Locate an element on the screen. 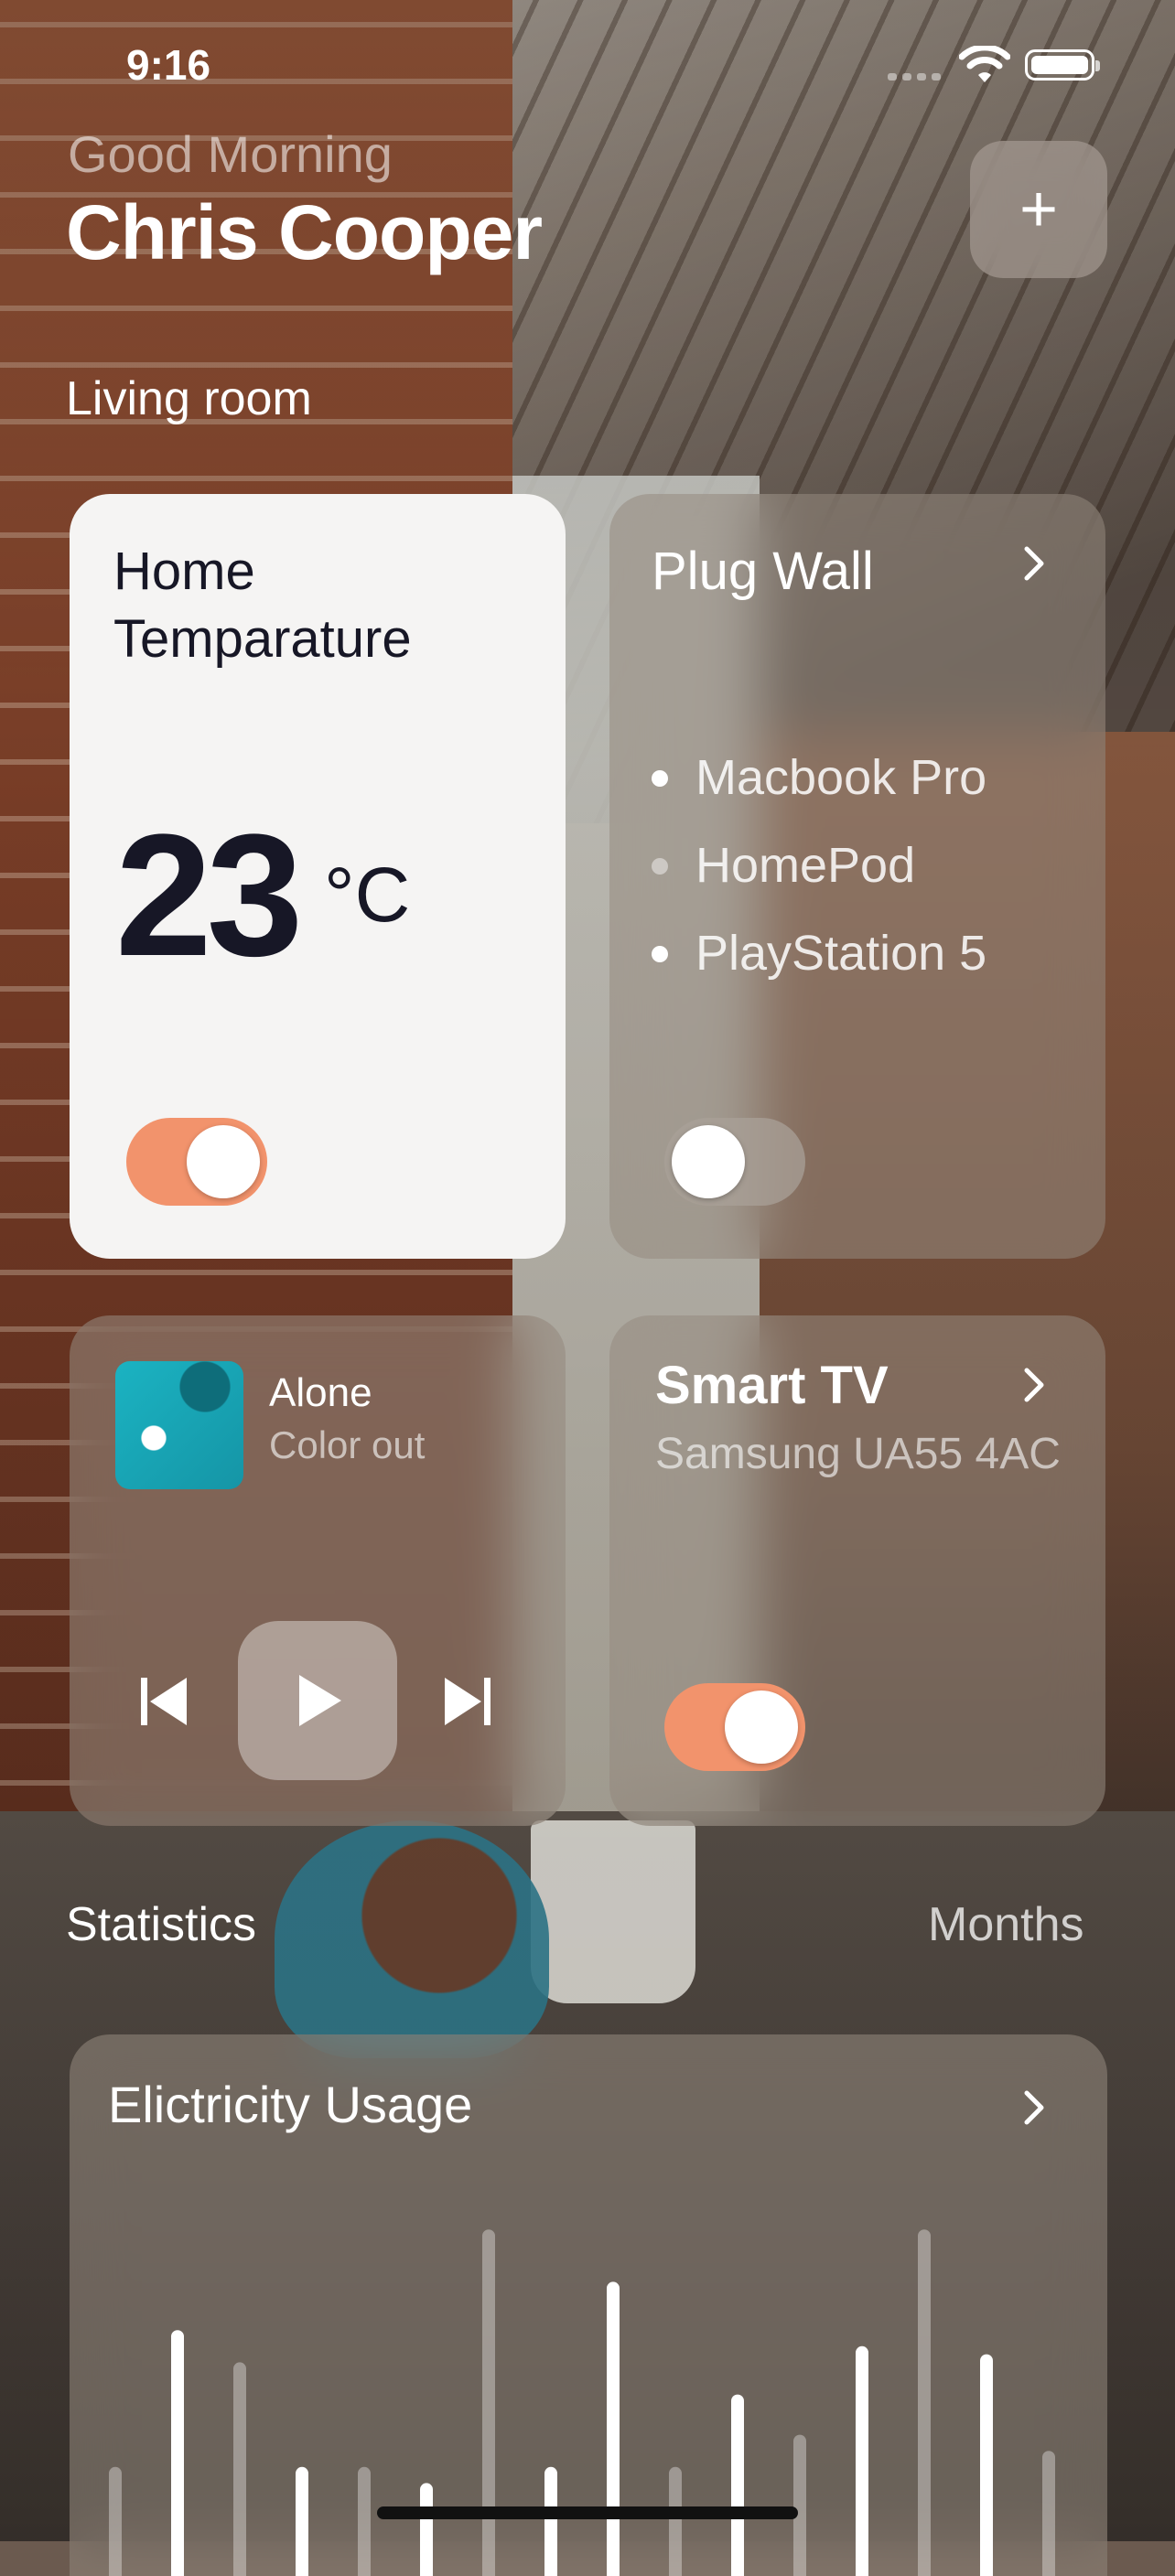  album-art is located at coordinates (179, 1425).